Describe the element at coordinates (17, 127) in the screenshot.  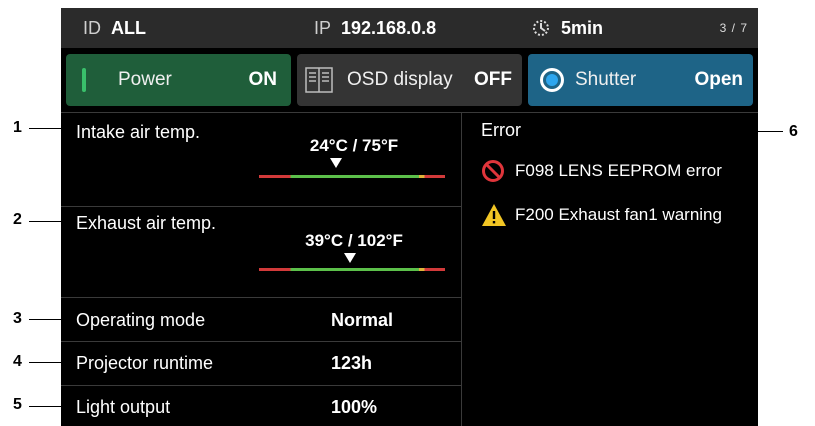
I see `callout-number: 1` at that location.